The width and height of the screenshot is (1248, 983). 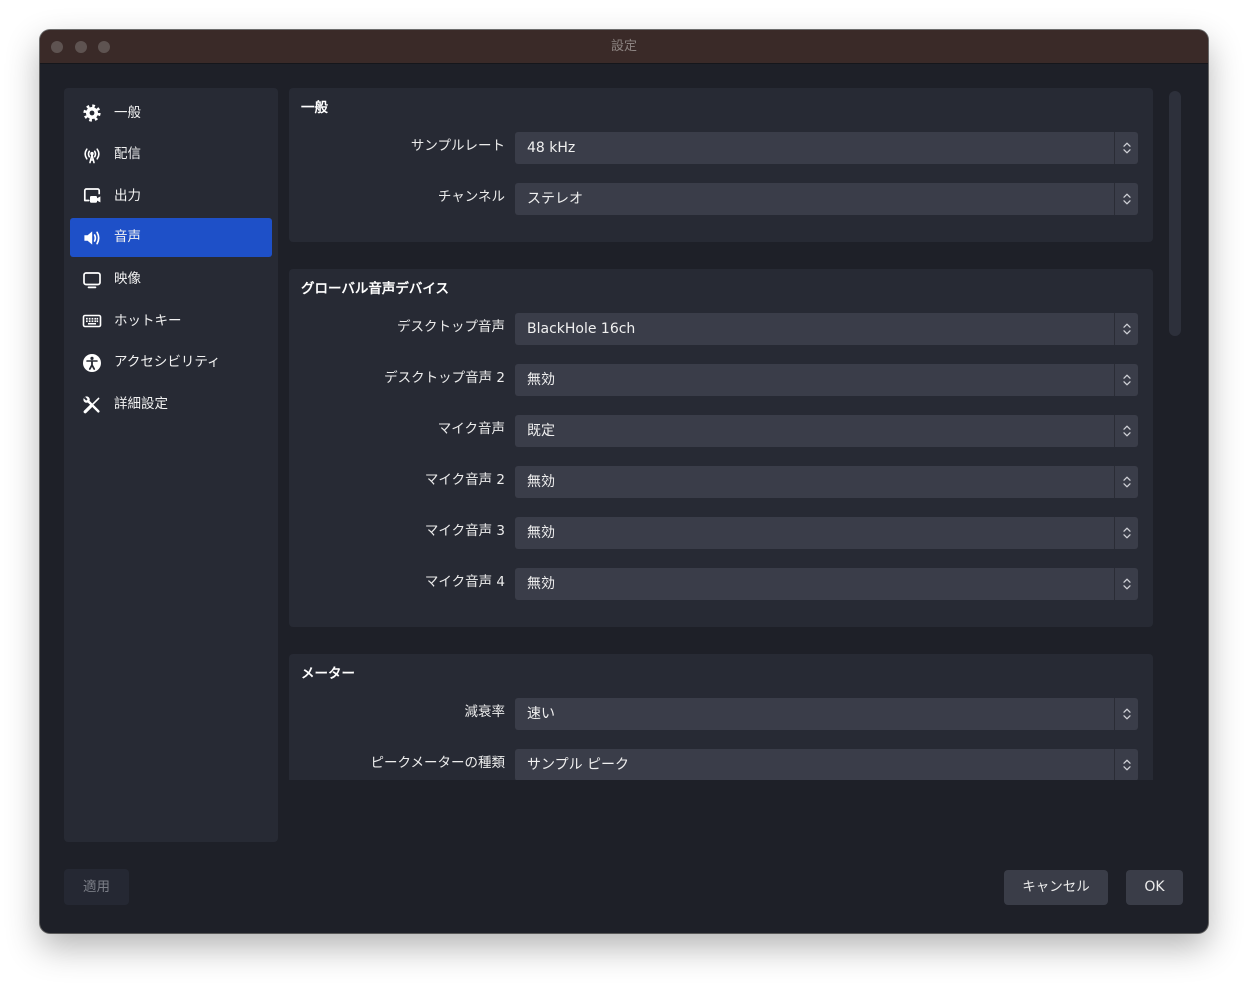 What do you see at coordinates (171, 154) in the screenshot?
I see `sidebar-item-stream: 配信` at bounding box center [171, 154].